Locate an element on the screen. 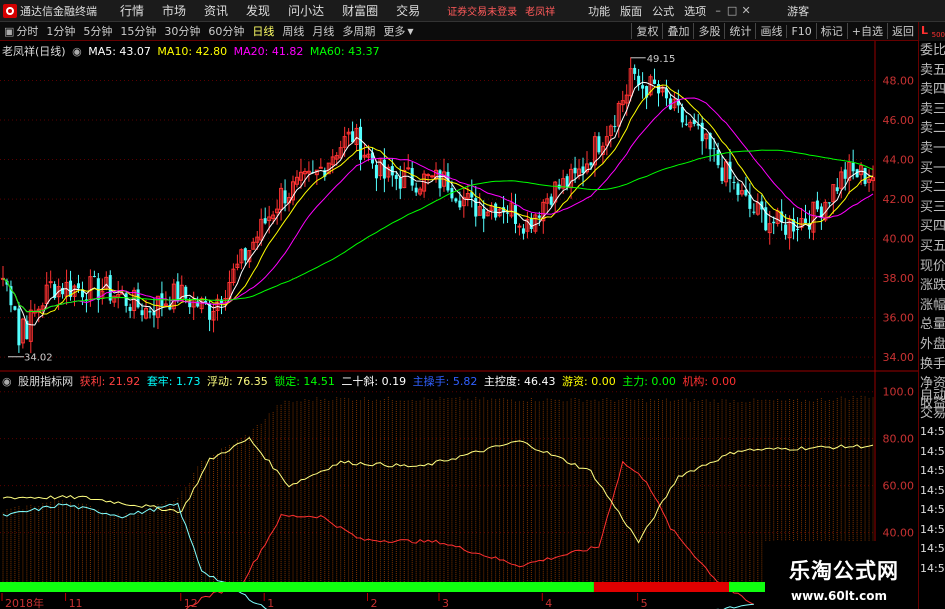  period-multi-button: 多周期 is located at coordinates (358, 31).